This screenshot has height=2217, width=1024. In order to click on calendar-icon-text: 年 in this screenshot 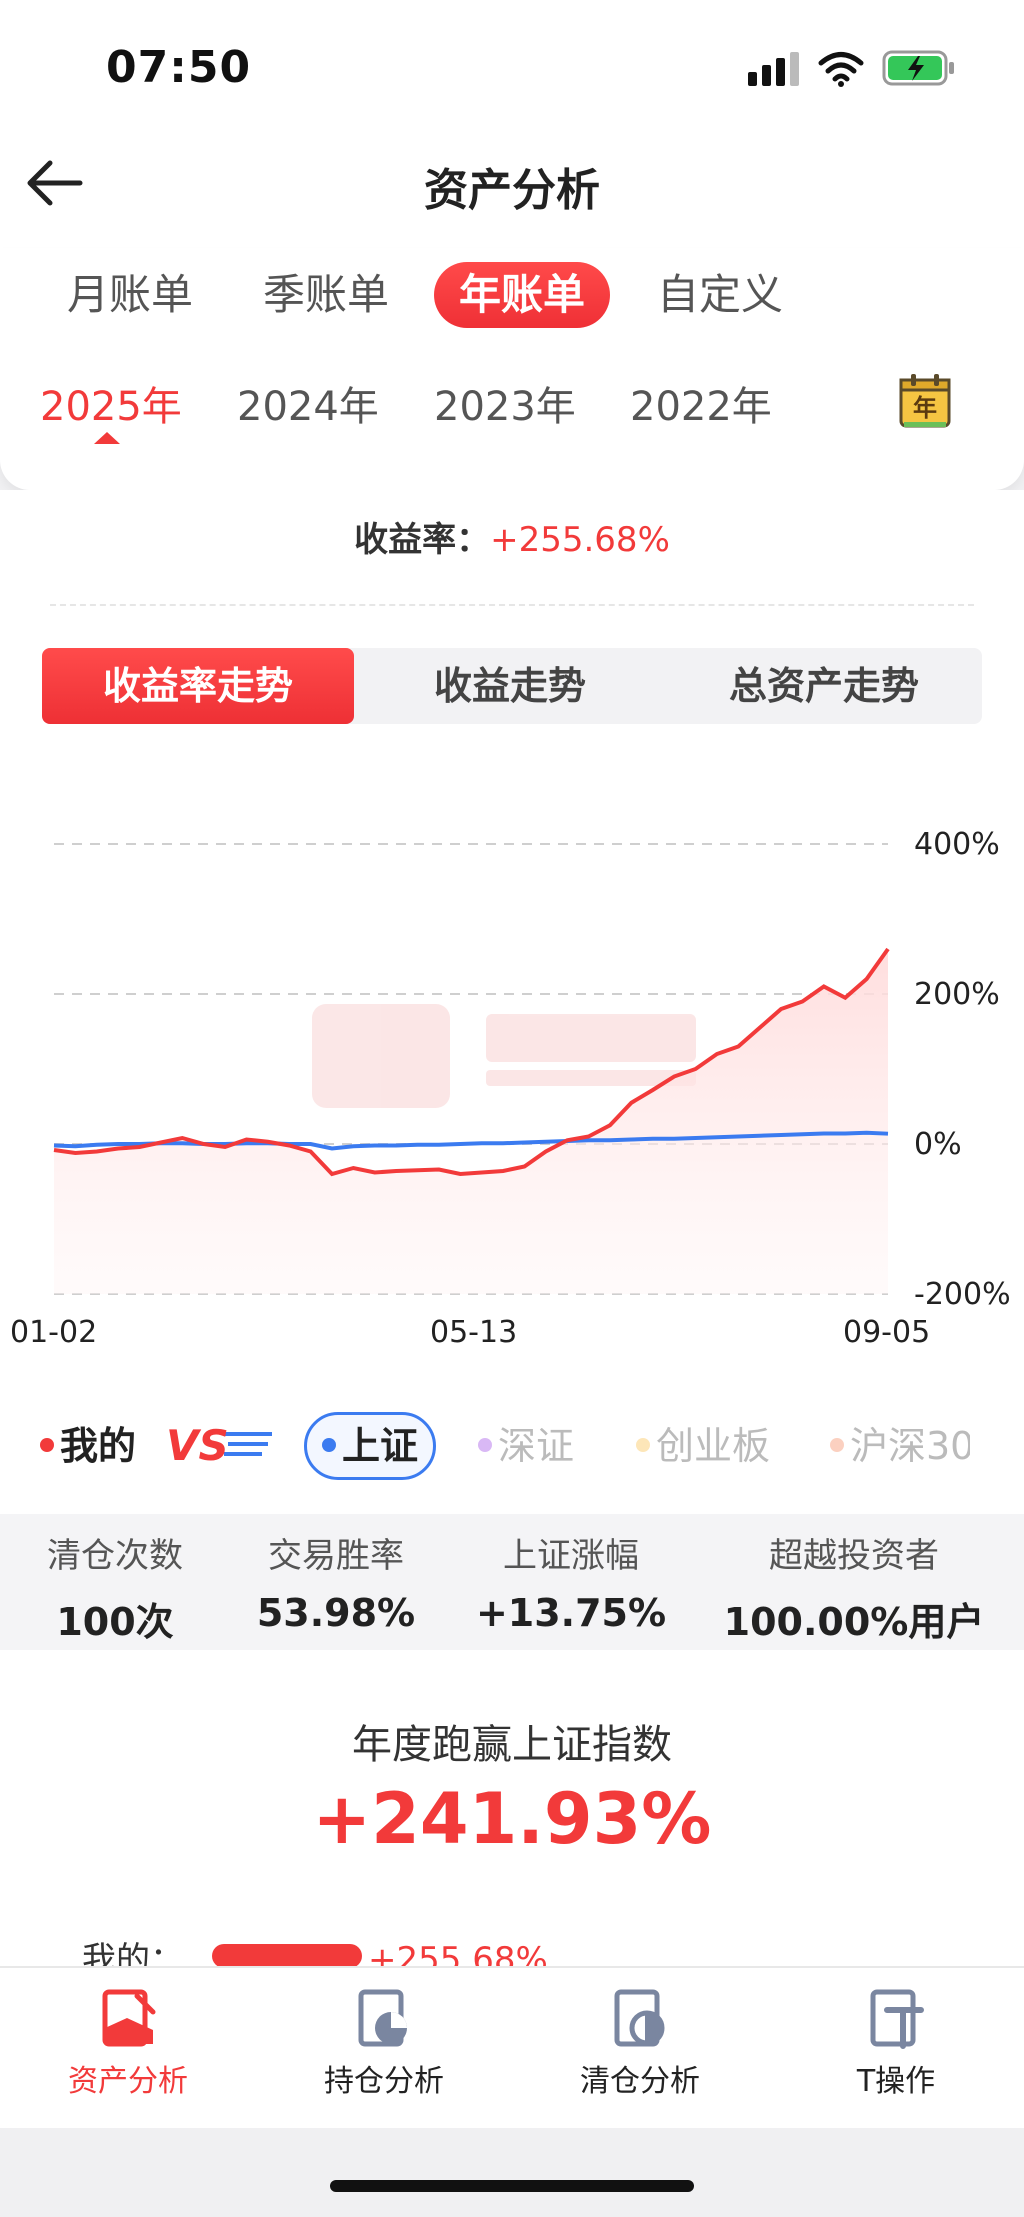, I will do `click(925, 408)`.